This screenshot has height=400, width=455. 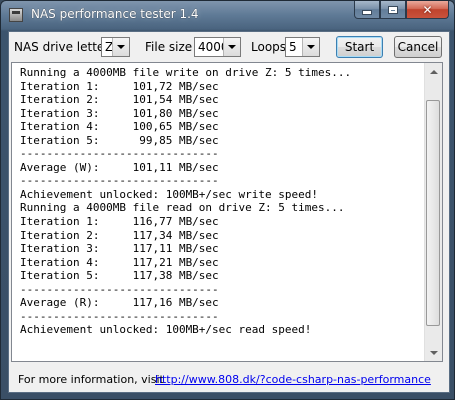 What do you see at coordinates (119, 303) in the screenshot?
I see `output-line: Average (R): 117,16 MB/sec` at bounding box center [119, 303].